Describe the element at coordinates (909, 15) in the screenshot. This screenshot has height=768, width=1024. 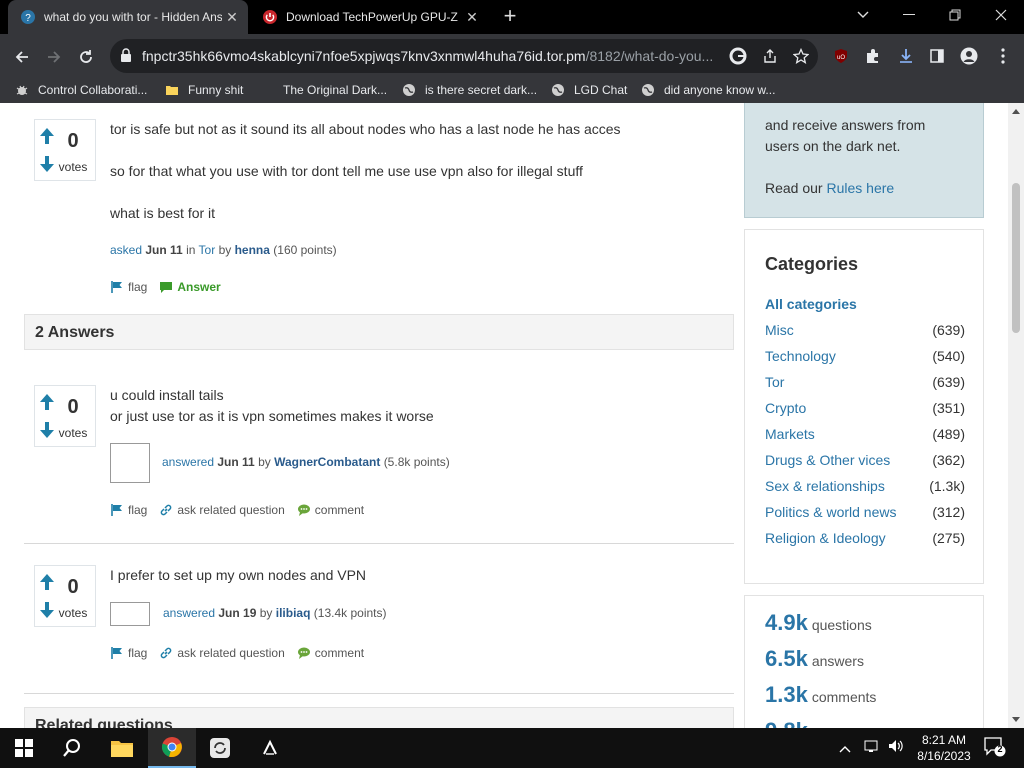
I see `minimize-button` at that location.